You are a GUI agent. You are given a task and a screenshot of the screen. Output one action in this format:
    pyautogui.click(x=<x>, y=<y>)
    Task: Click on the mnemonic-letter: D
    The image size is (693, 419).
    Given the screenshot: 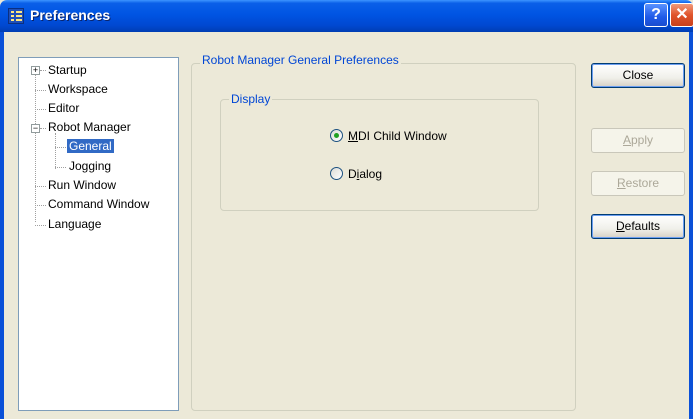 What is the action you would take?
    pyautogui.click(x=620, y=226)
    